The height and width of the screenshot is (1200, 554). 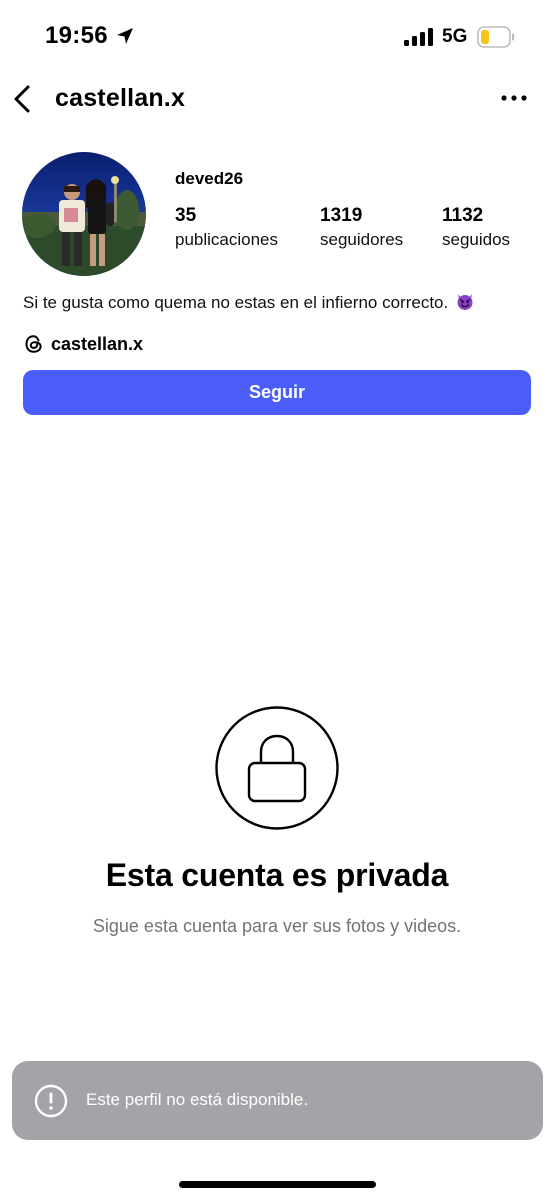 What do you see at coordinates (277, 392) in the screenshot?
I see `follow-button: Seguir` at bounding box center [277, 392].